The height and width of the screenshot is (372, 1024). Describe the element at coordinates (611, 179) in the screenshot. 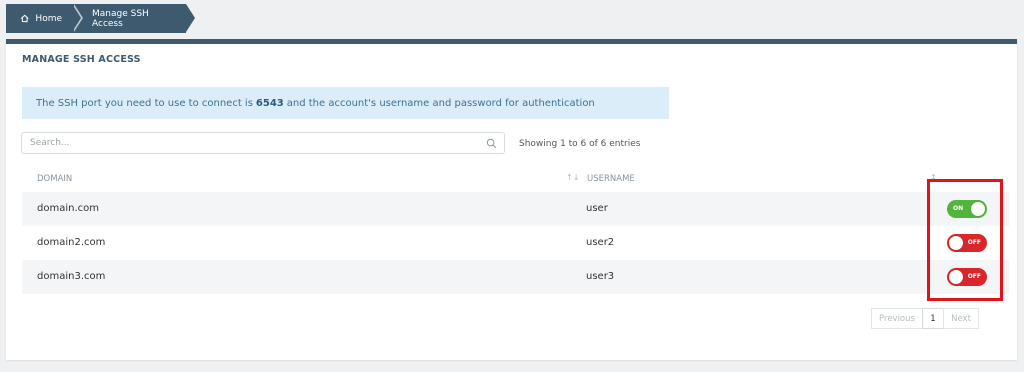

I see `column-header-username: USERNAME` at that location.